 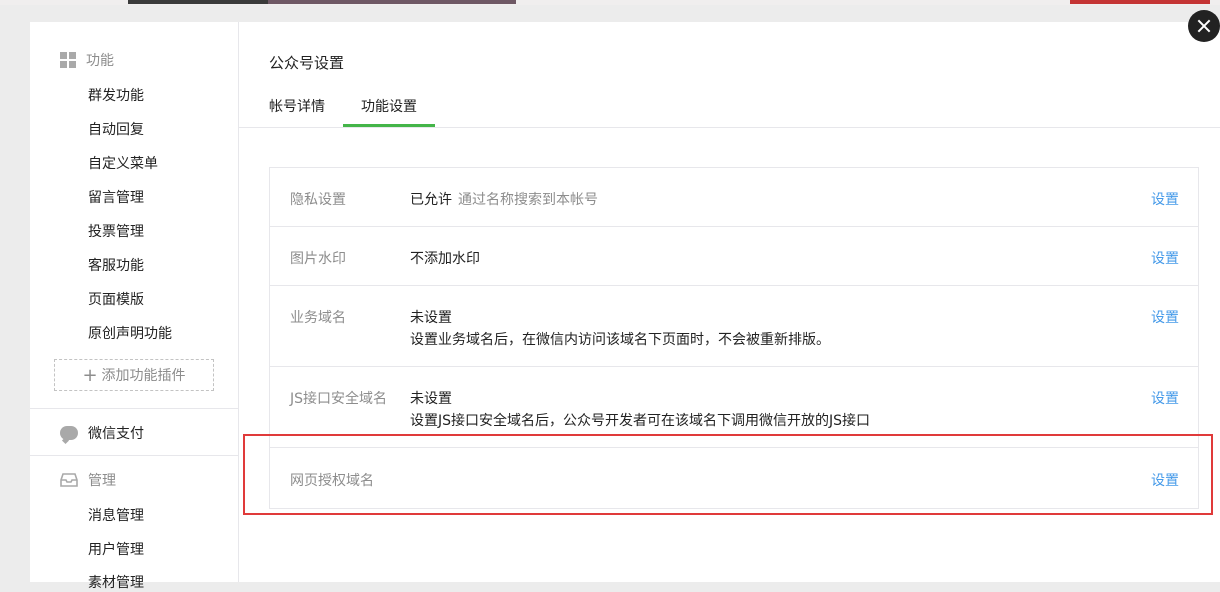 What do you see at coordinates (1165, 199) in the screenshot?
I see `privacy-settings-link: 设置` at bounding box center [1165, 199].